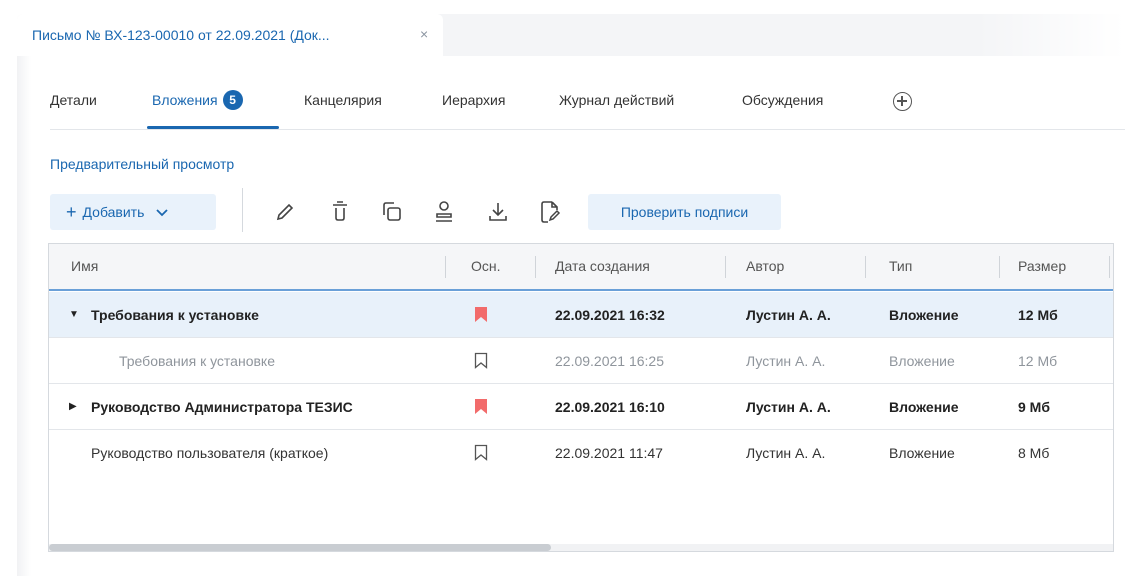  I want to click on toolbar-divider, so click(242, 210).